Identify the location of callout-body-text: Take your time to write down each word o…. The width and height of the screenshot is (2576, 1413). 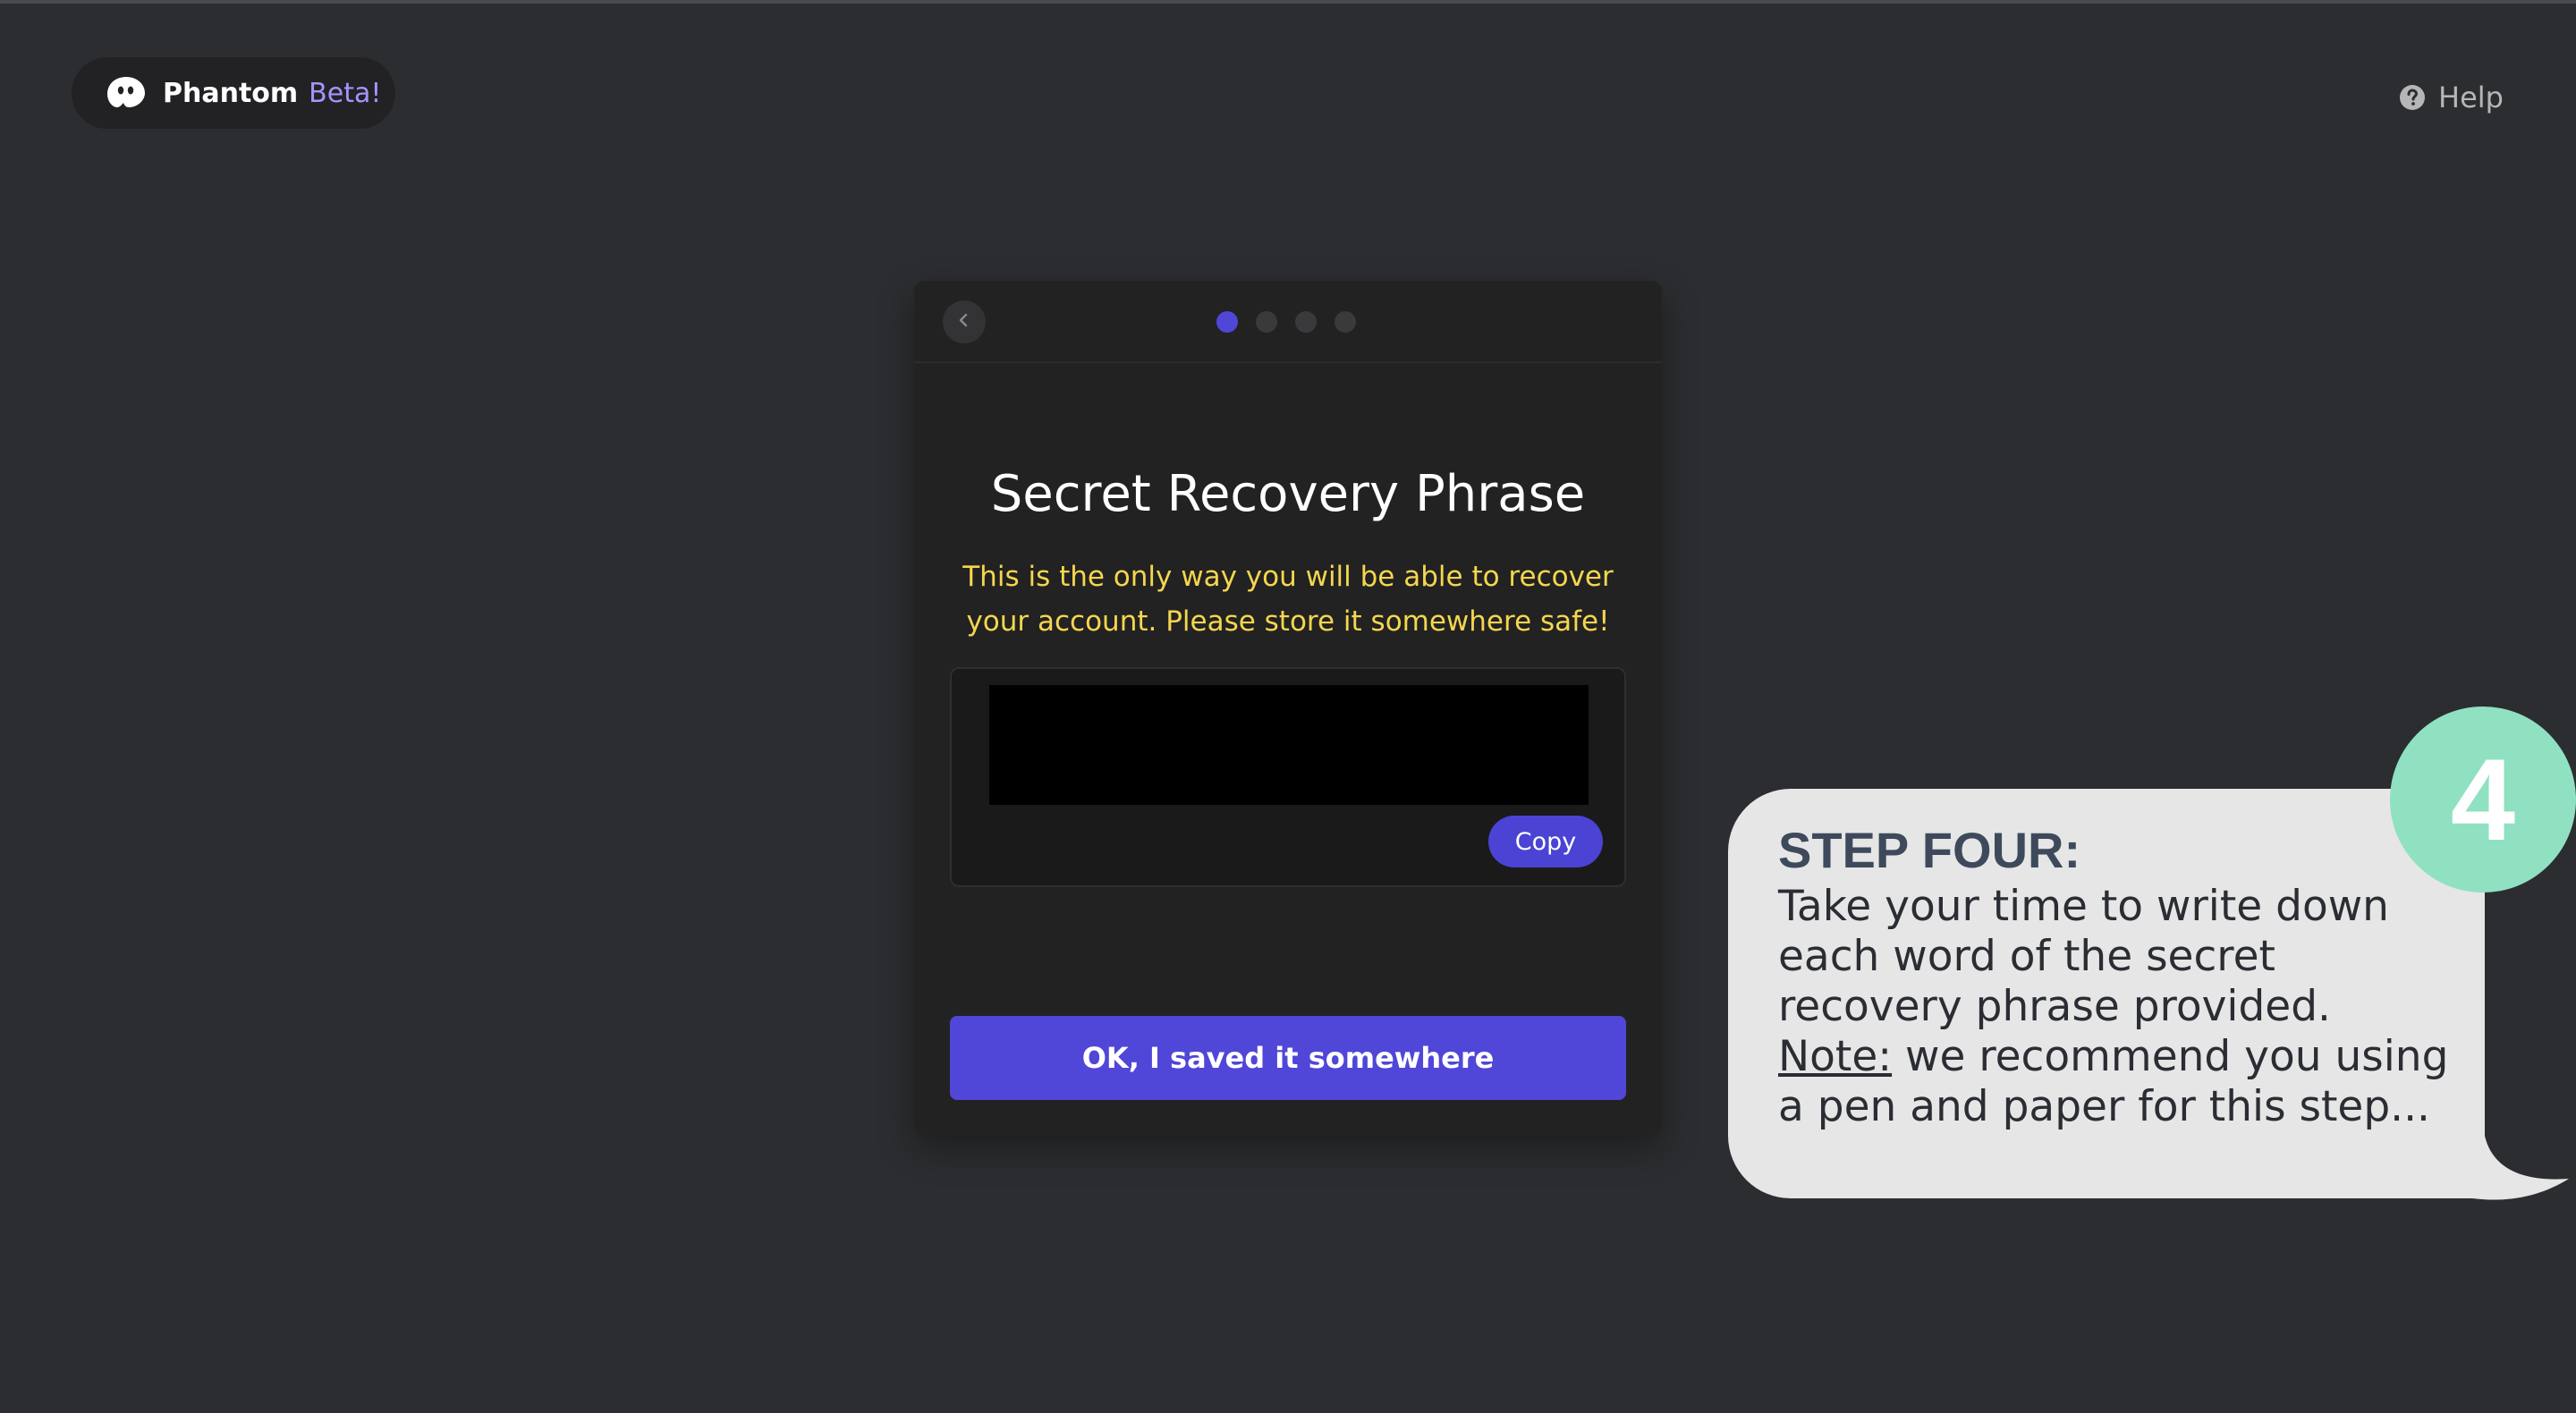
(2083, 956).